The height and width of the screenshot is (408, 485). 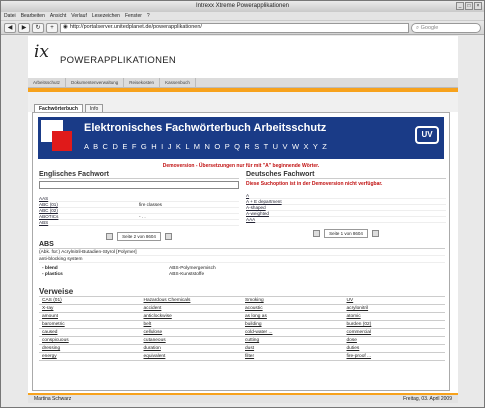 What do you see at coordinates (58, 16) in the screenshot?
I see `menu-ansicht: Ansicht` at bounding box center [58, 16].